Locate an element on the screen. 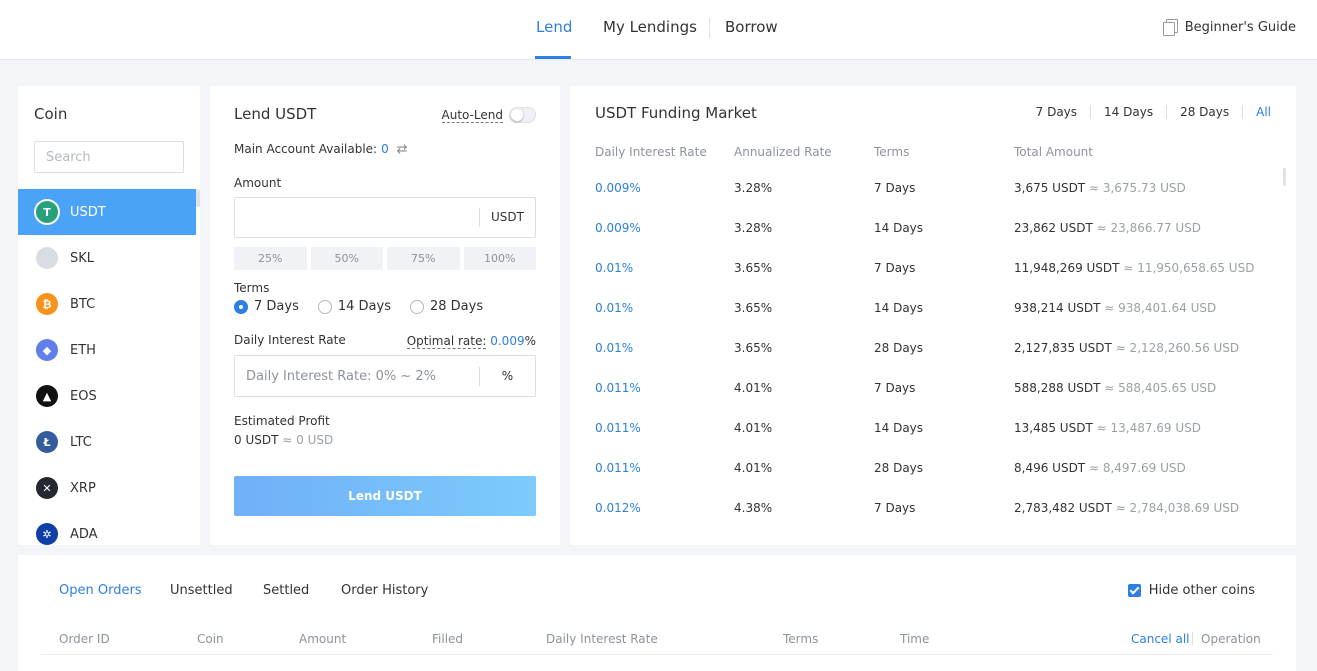 The width and height of the screenshot is (1317, 671). coin-search-input is located at coordinates (109, 157).